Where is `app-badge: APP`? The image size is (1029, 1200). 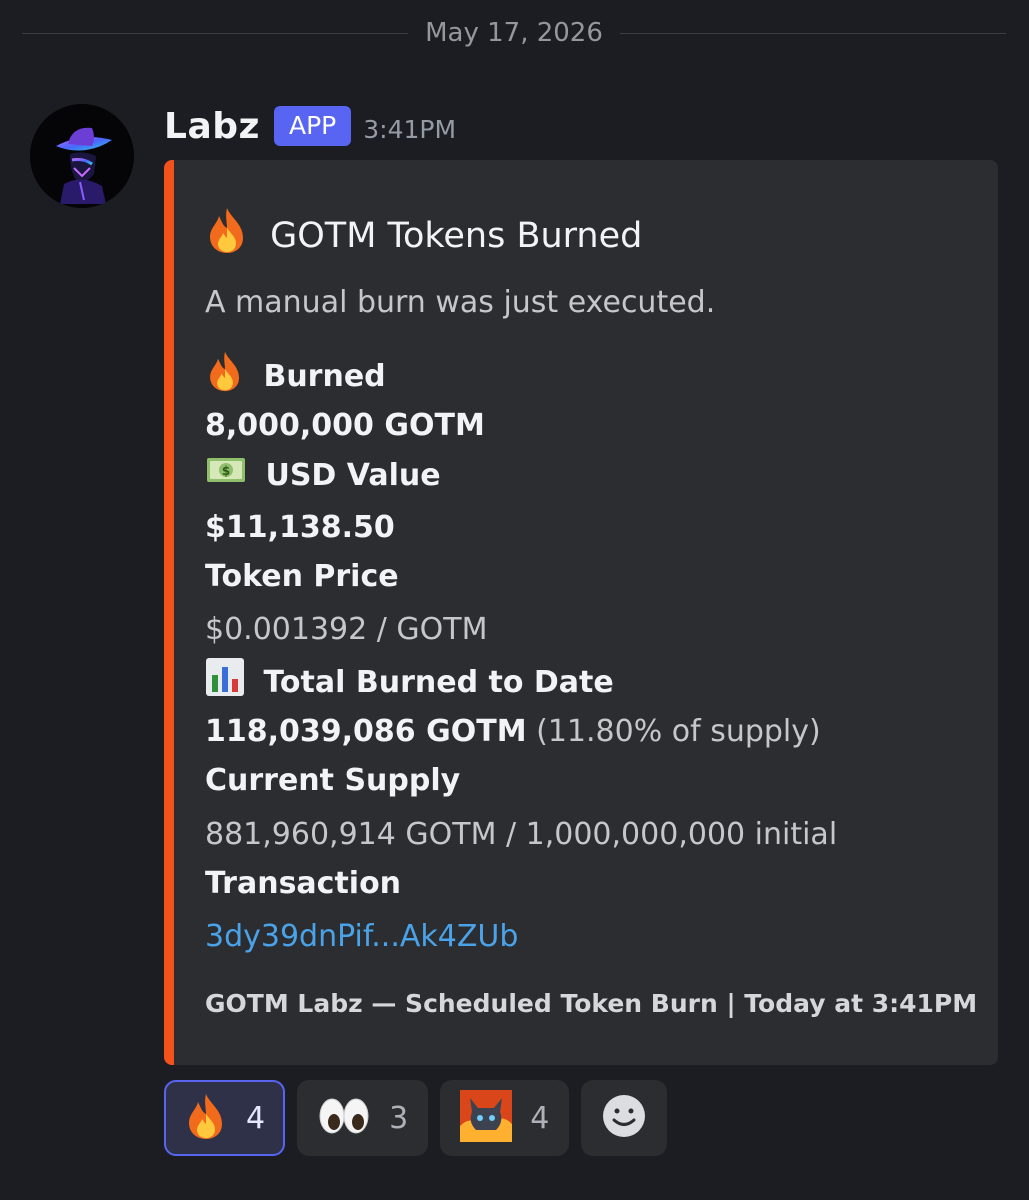 app-badge: APP is located at coordinates (312, 126).